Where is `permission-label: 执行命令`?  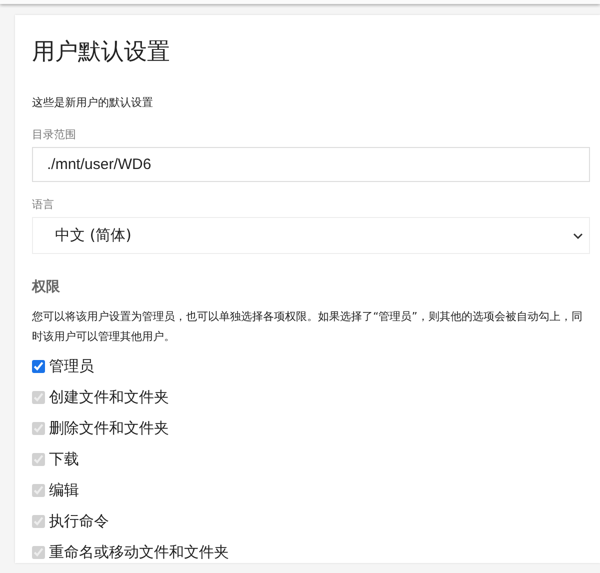 permission-label: 执行命令 is located at coordinates (79, 521).